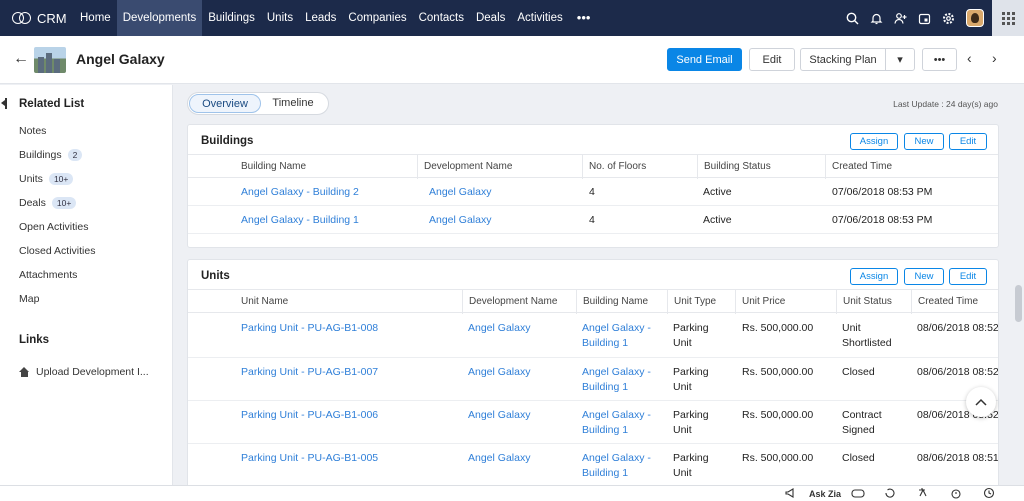 This screenshot has width=1024, height=501. Describe the element at coordinates (704, 59) in the screenshot. I see `send-email-button: Send Email` at that location.